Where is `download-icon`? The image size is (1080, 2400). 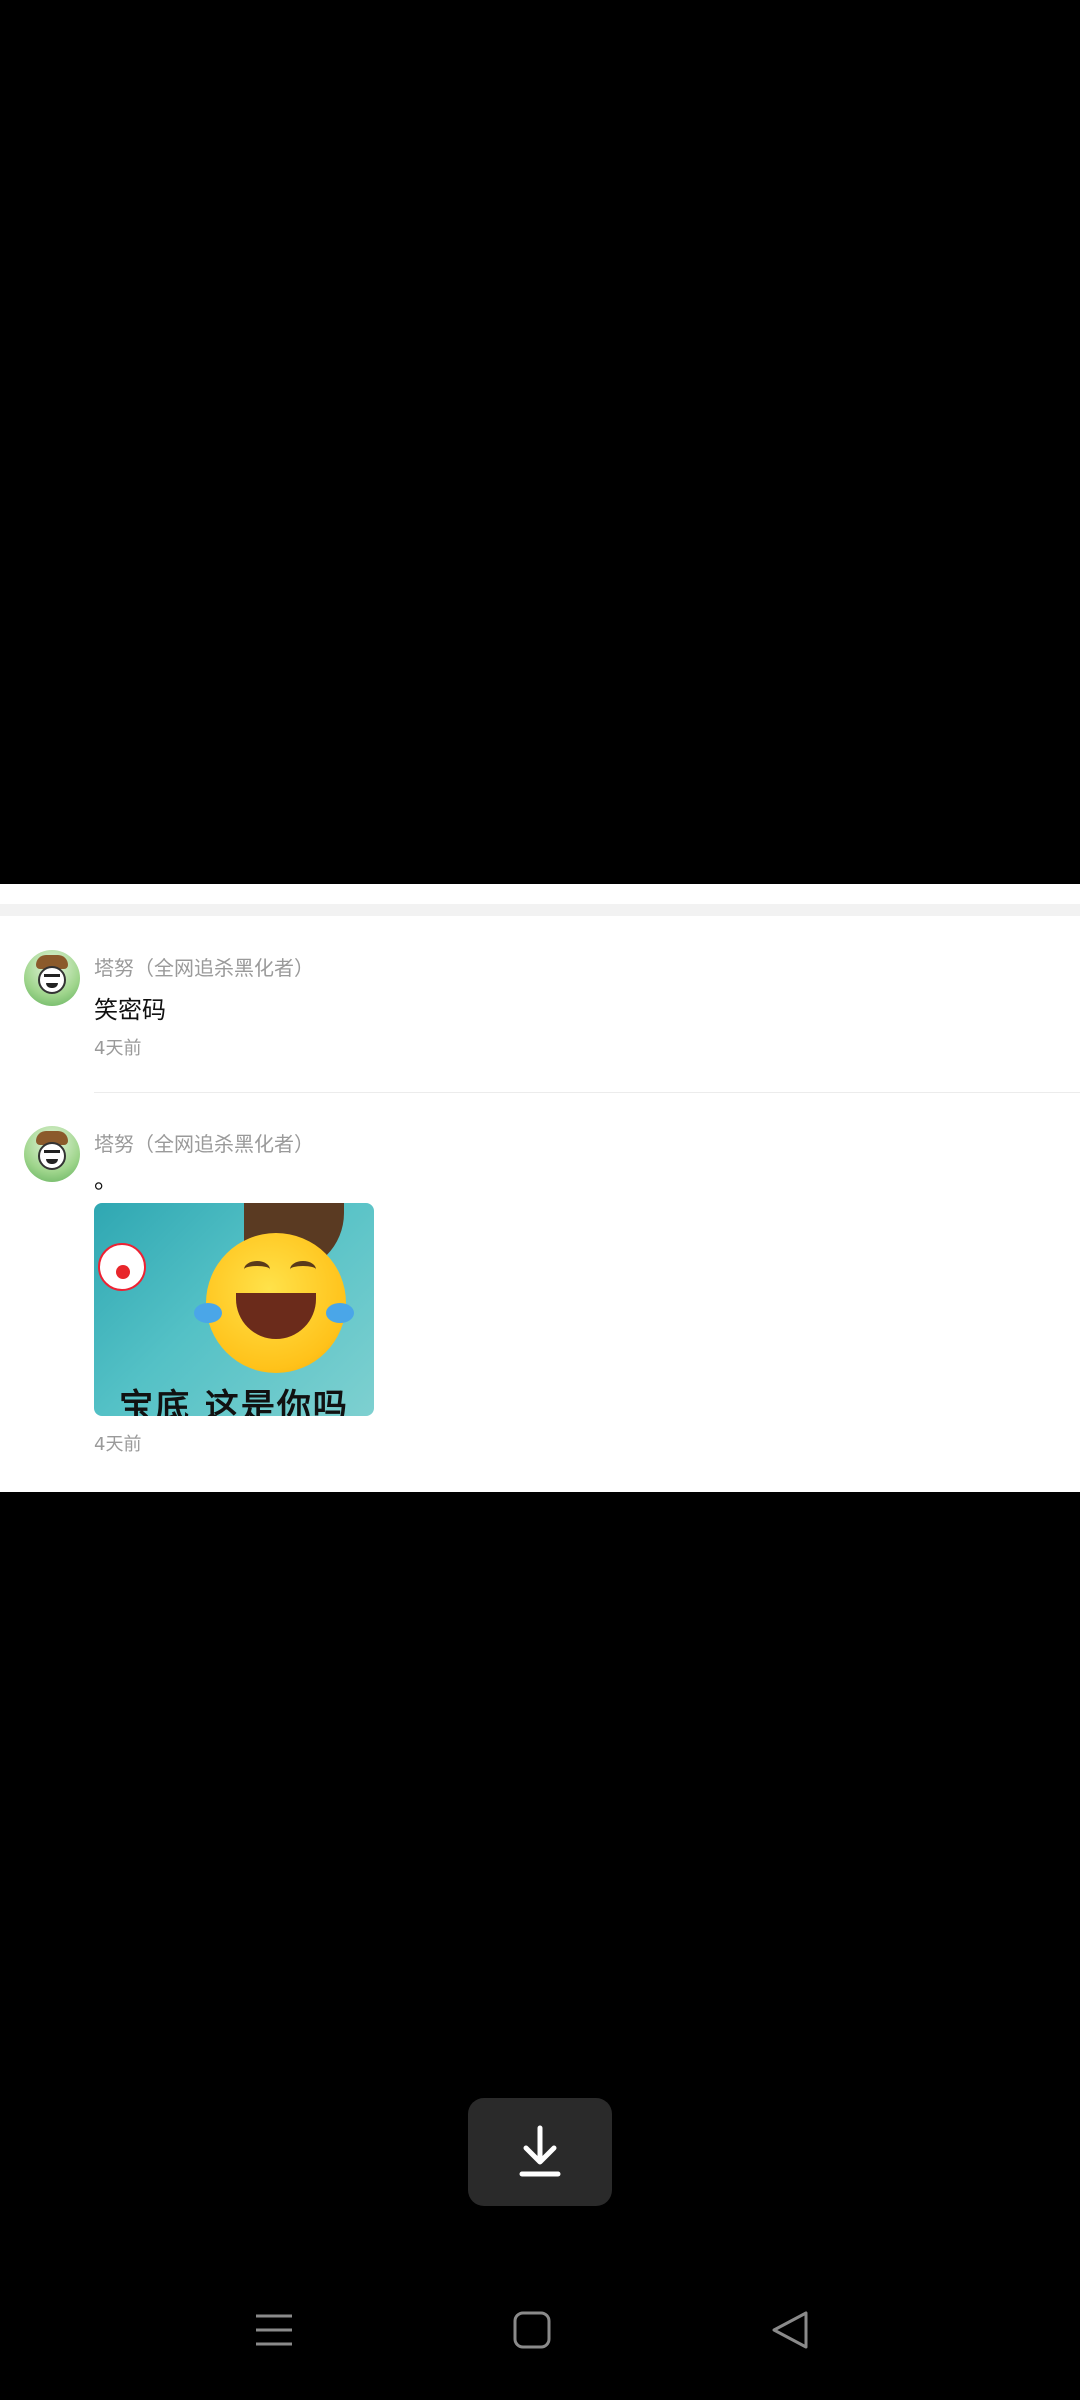 download-icon is located at coordinates (540, 2151).